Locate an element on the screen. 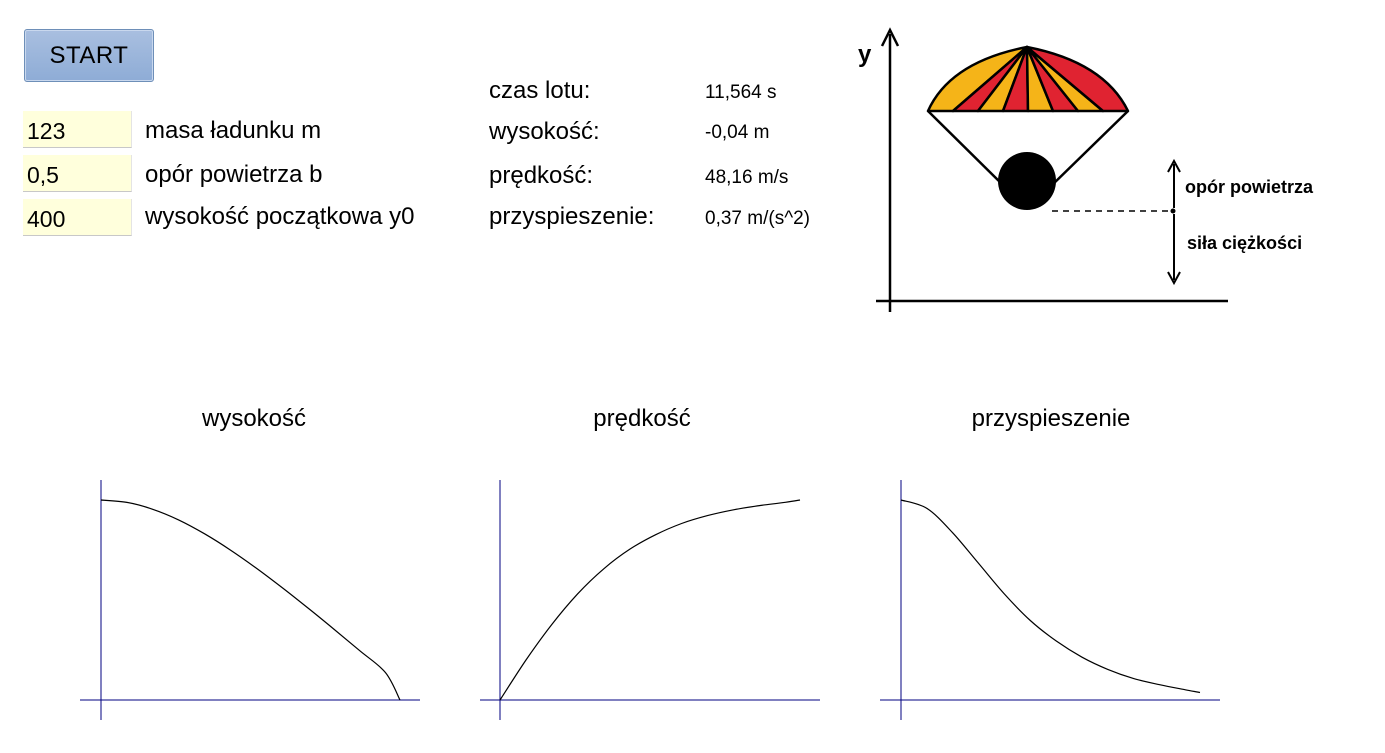 This screenshot has width=1385, height=753. chart-height is located at coordinates (250, 600).